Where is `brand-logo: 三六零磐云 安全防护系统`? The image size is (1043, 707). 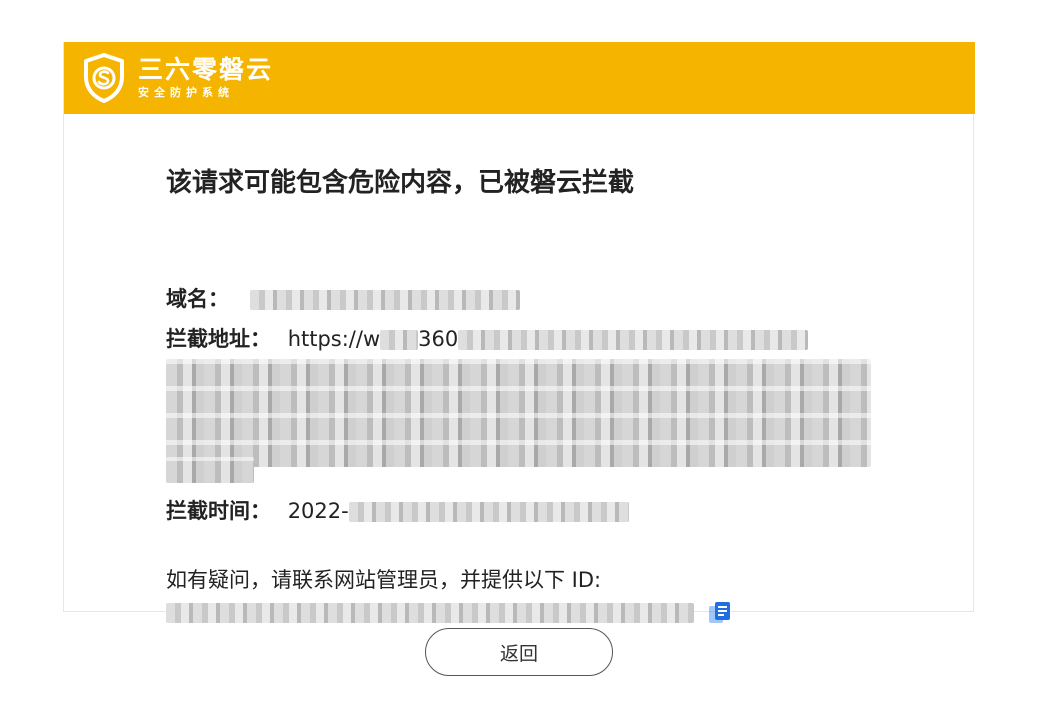 brand-logo: 三六零磐云 安全防护系统 is located at coordinates (177, 78).